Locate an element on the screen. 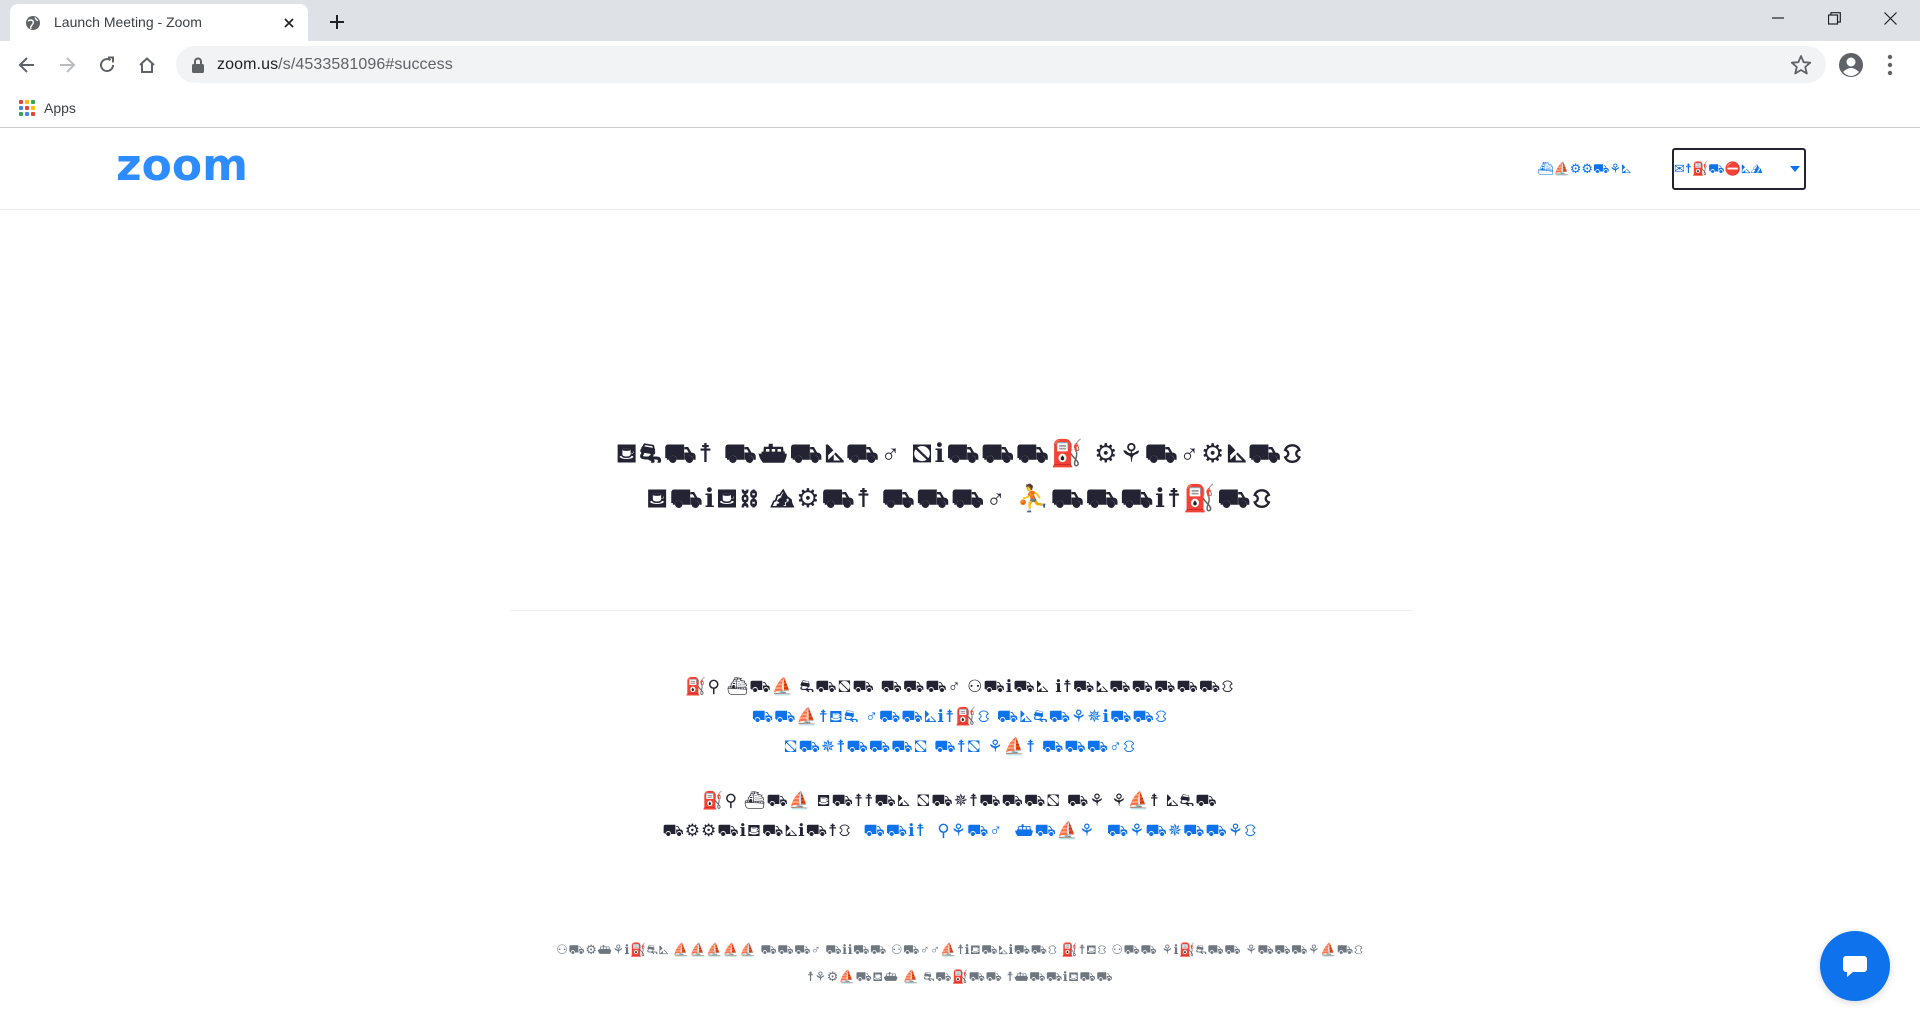  info-2-line-2-text: ⛟⚙⚙⛟ℹ⛾⛟⛡ℹ⛟☨⛻ is located at coordinates (757, 830).